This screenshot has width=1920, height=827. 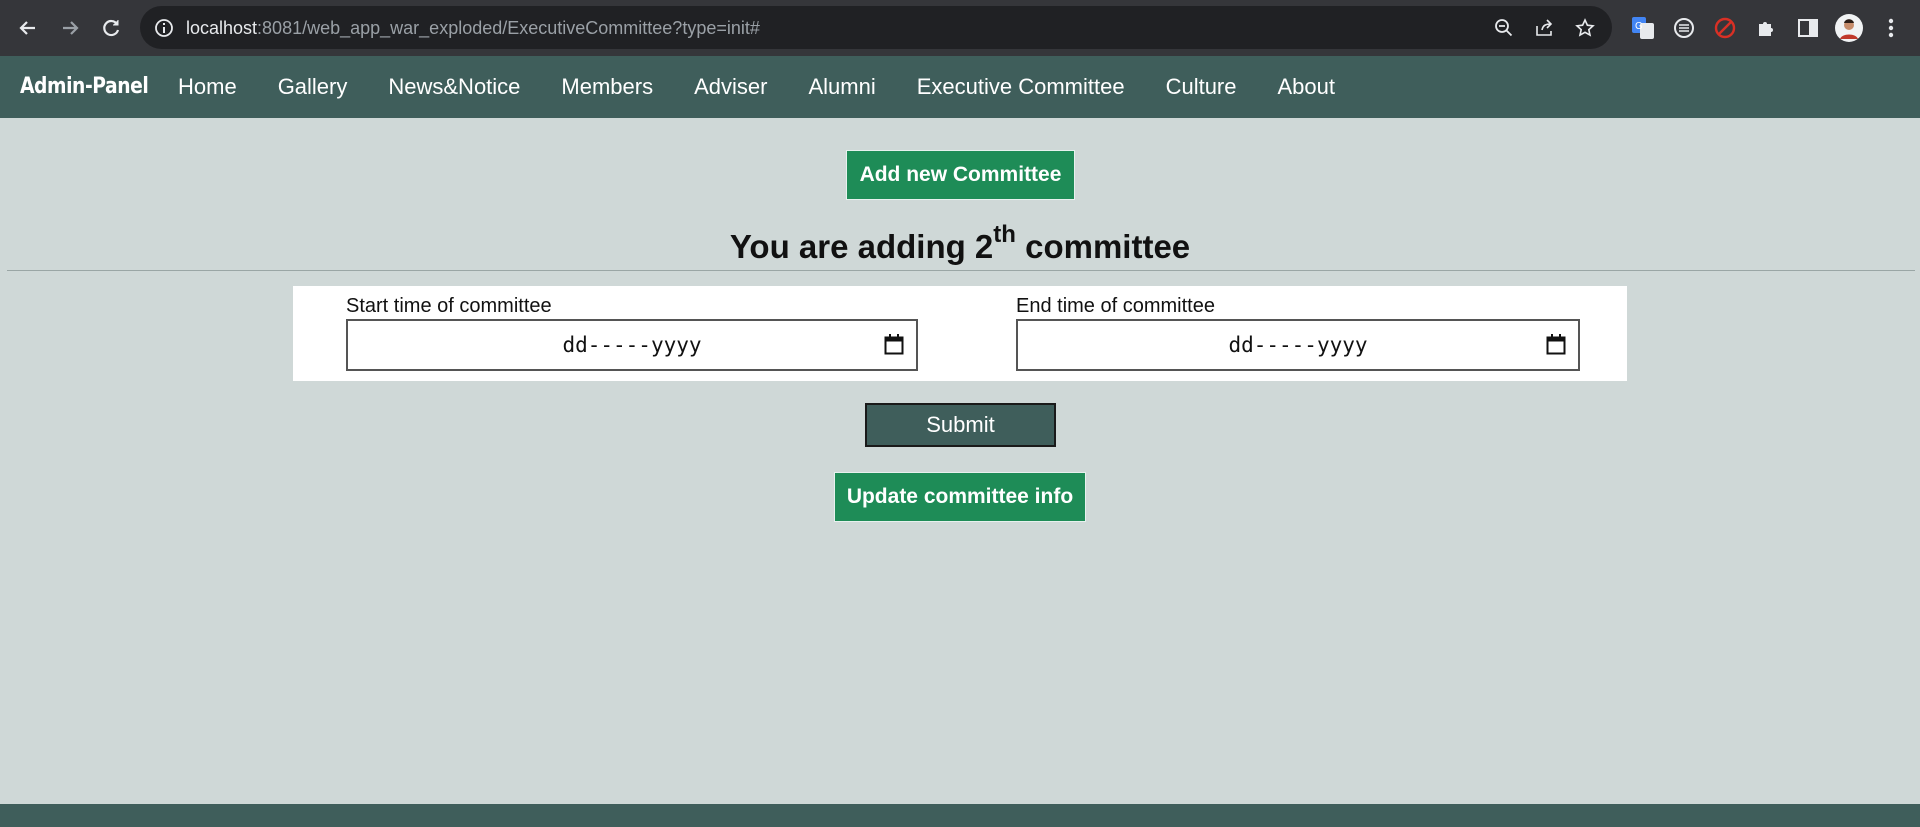 What do you see at coordinates (1504, 28) in the screenshot?
I see `zoom-icon` at bounding box center [1504, 28].